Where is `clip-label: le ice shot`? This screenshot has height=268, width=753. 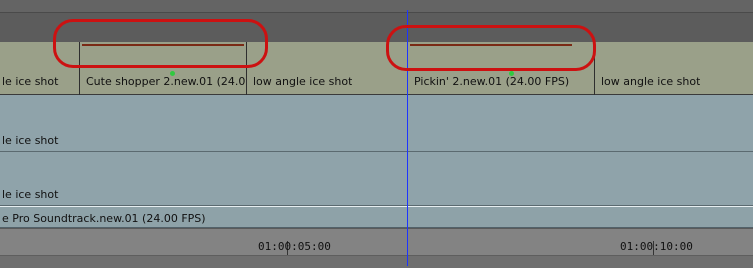
clip-label: le ice shot is located at coordinates (30, 81).